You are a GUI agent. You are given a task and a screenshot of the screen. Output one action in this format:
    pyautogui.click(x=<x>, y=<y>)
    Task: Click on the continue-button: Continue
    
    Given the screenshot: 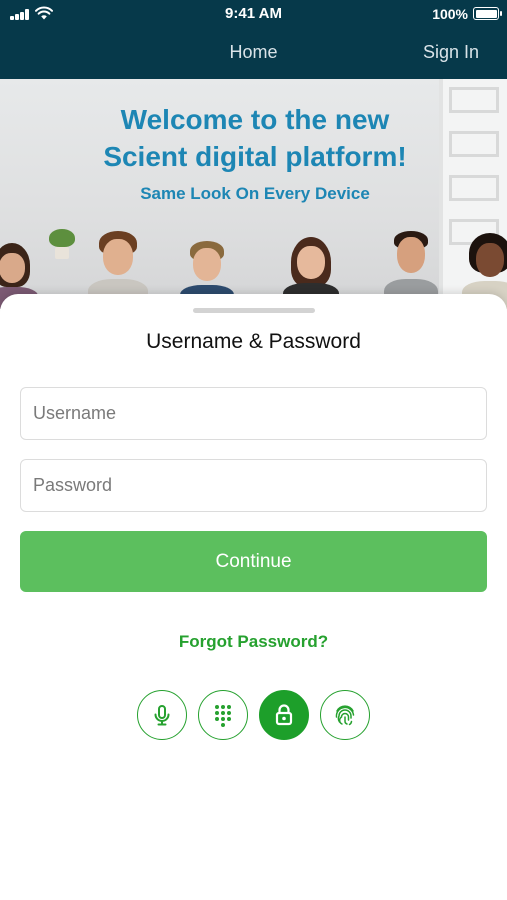 What is the action you would take?
    pyautogui.click(x=253, y=561)
    